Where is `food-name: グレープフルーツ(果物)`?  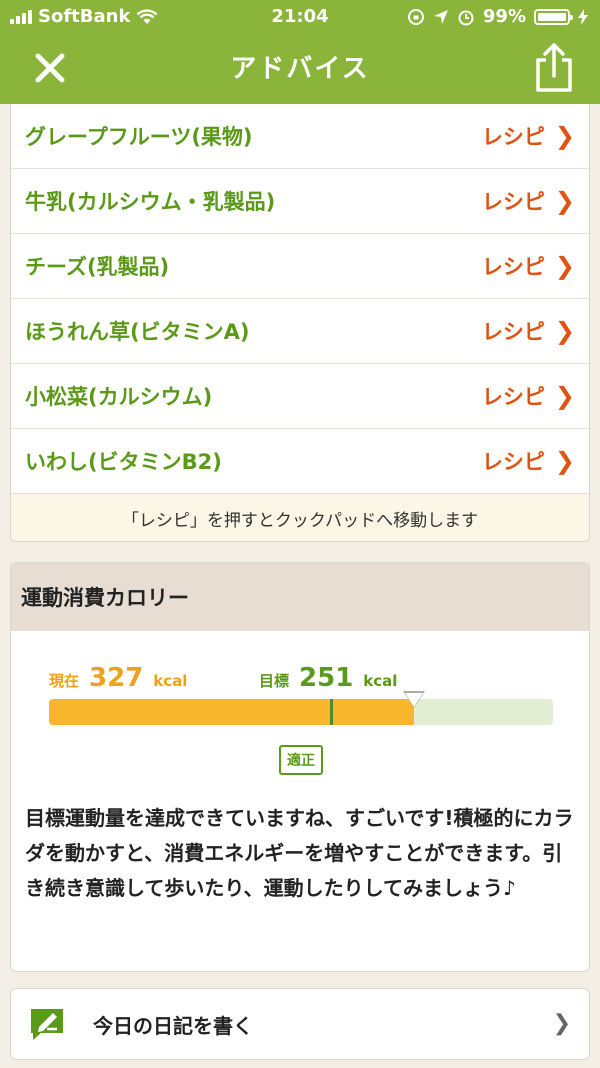
food-name: グレープフルーツ(果物) is located at coordinates (139, 137).